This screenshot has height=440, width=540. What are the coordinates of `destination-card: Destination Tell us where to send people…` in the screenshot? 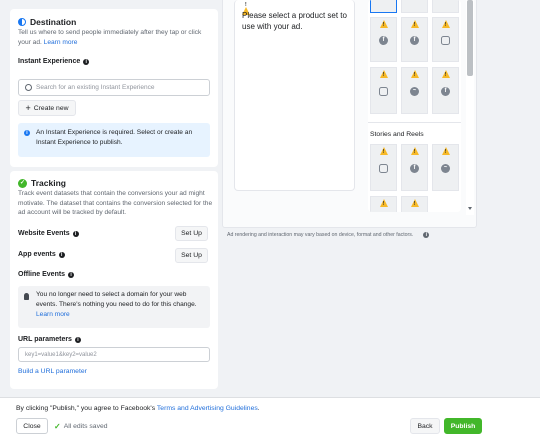 It's located at (114, 88).